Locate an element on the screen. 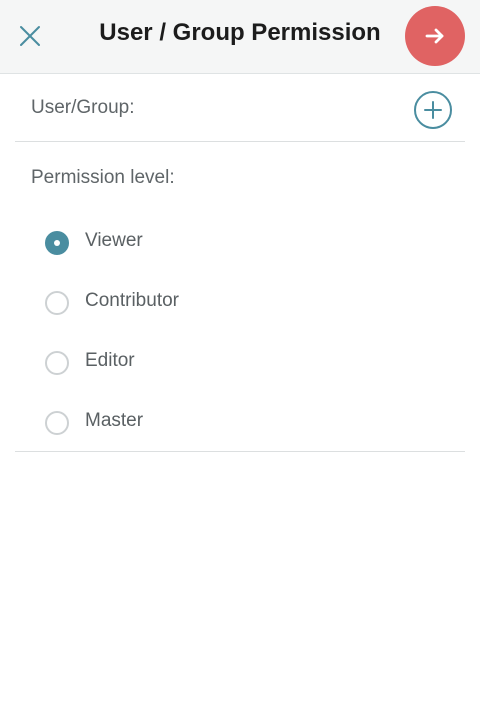 The height and width of the screenshot is (724, 480). option-label: Contributor is located at coordinates (132, 300).